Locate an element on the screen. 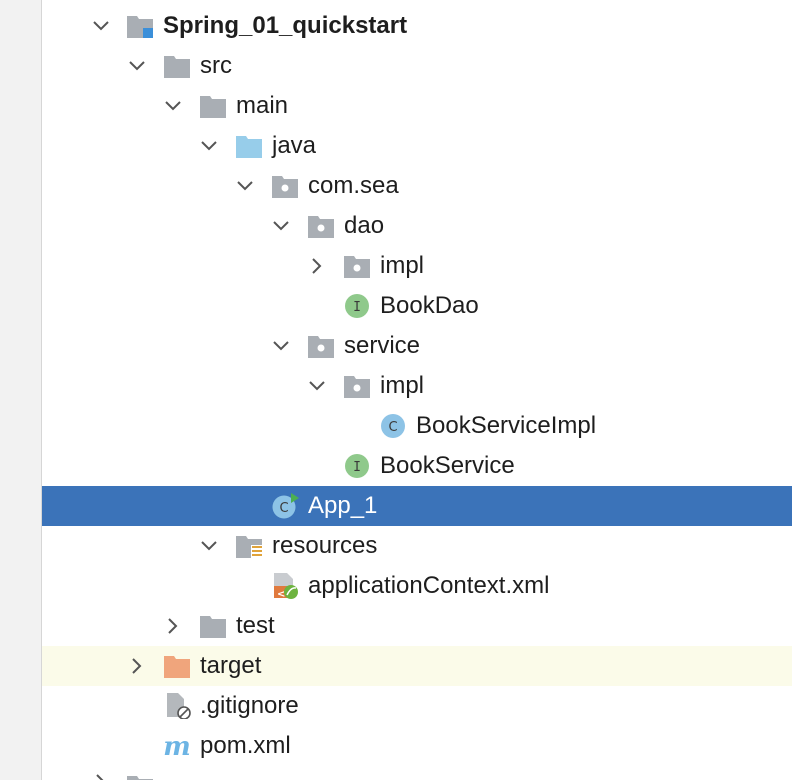  excluded-folder-icon is located at coordinates (177, 666).